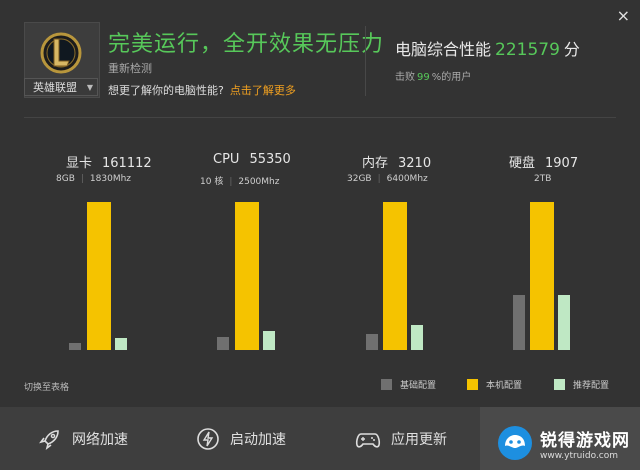 The image size is (640, 470). I want to click on legend-local: 本机配置, so click(494, 384).